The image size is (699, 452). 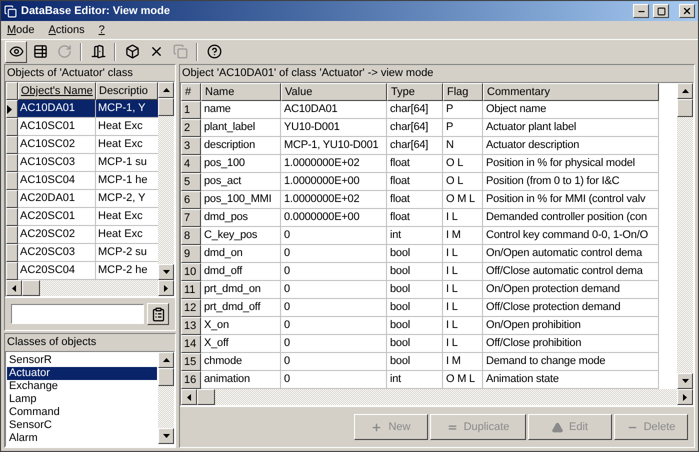 I want to click on minimize-button, so click(x=641, y=11).